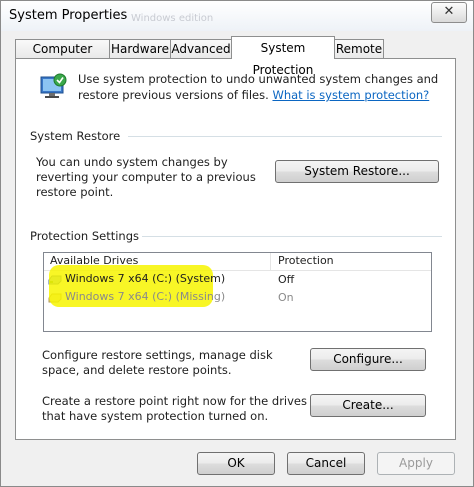 The height and width of the screenshot is (487, 474). Describe the element at coordinates (145, 278) in the screenshot. I see `drive-name-system: Windows 7 x64 (C:) (System)` at that location.